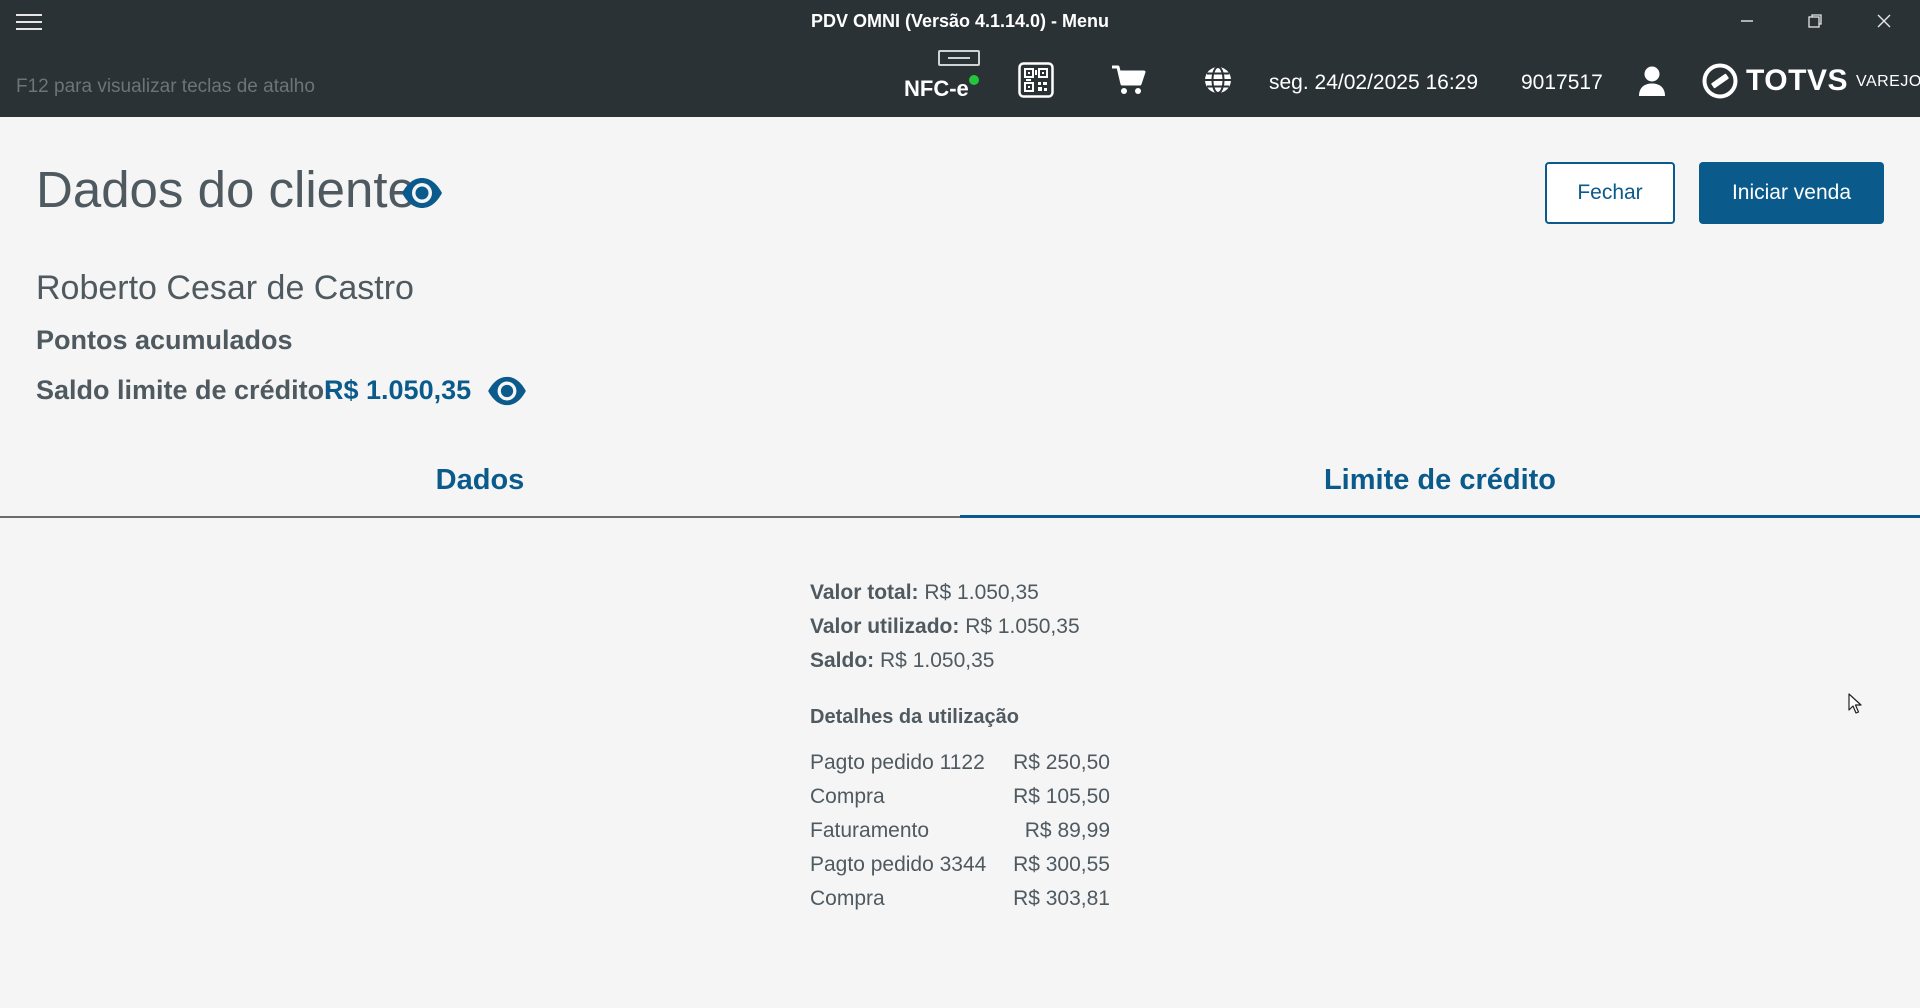  I want to click on used-row: Valor utilizado: R$ 1.050,35, so click(945, 627).